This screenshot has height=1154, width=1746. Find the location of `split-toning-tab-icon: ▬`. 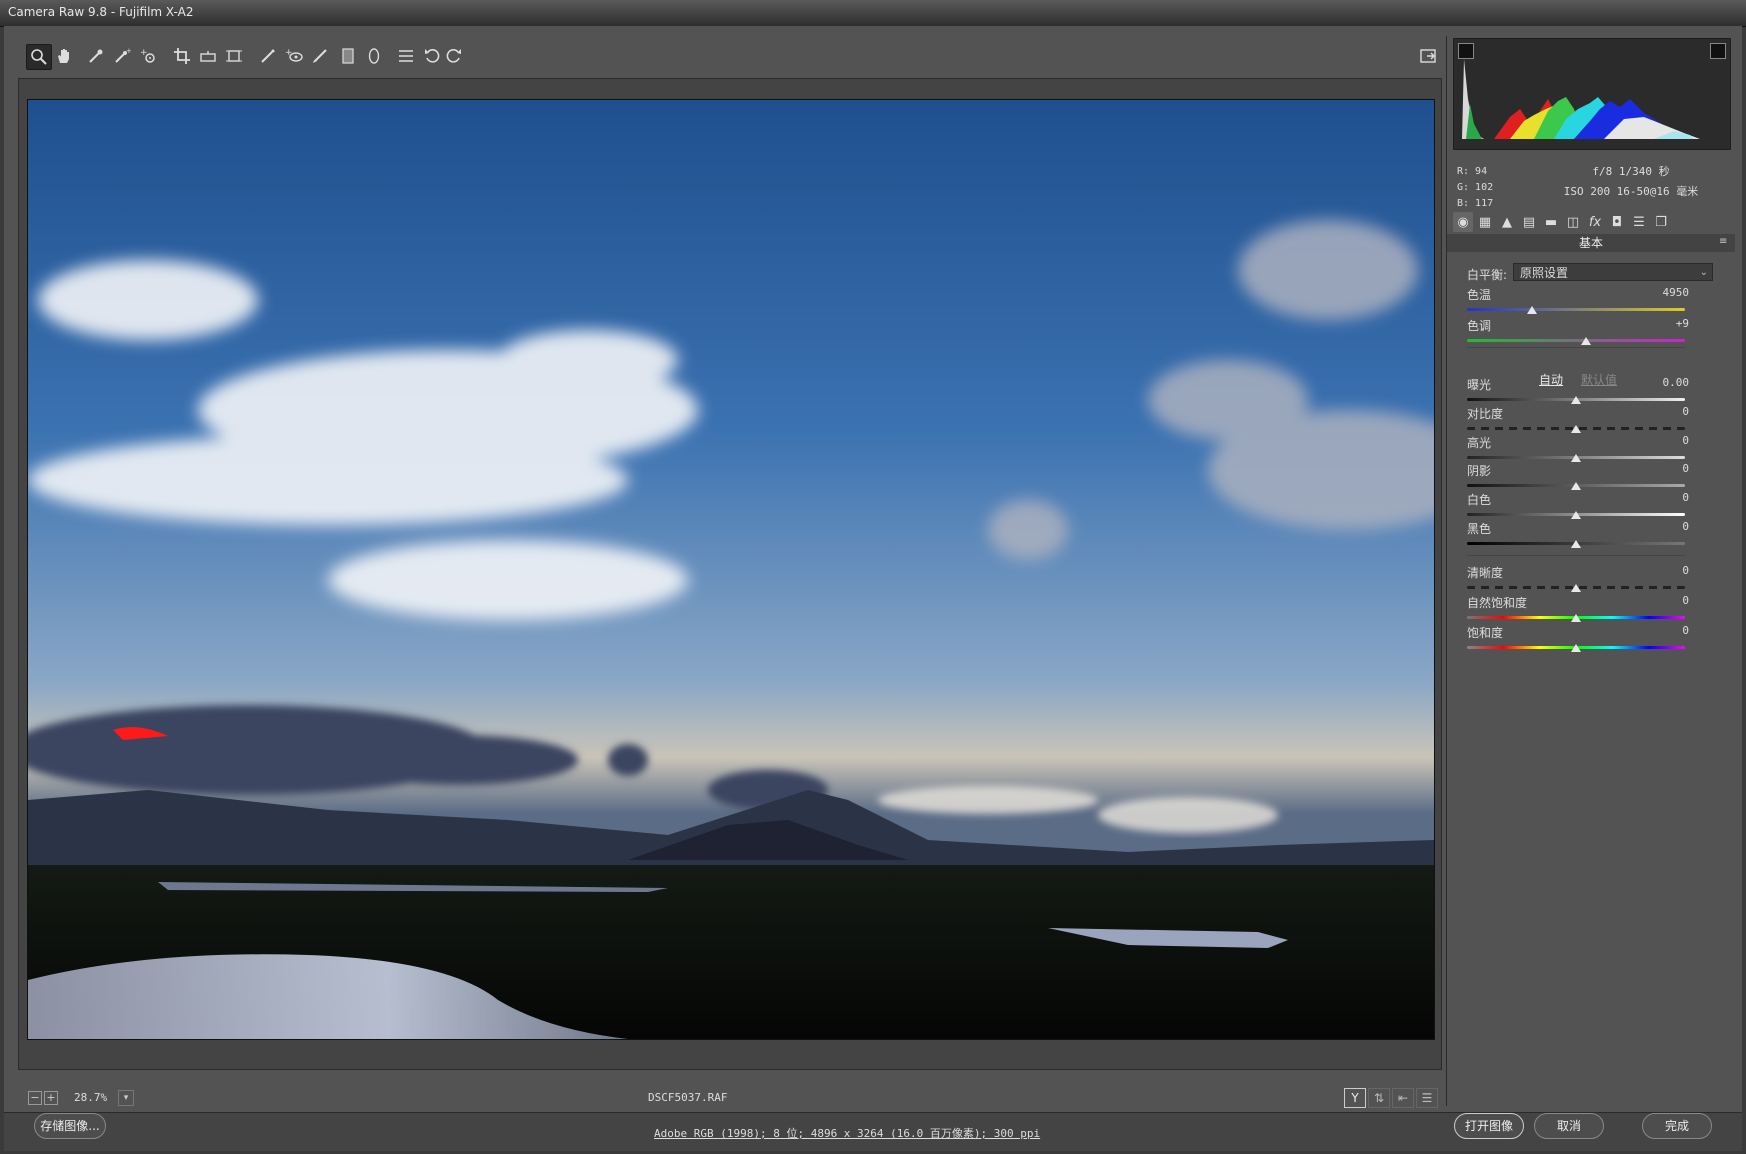

split-toning-tab-icon: ▬ is located at coordinates (1551, 222).